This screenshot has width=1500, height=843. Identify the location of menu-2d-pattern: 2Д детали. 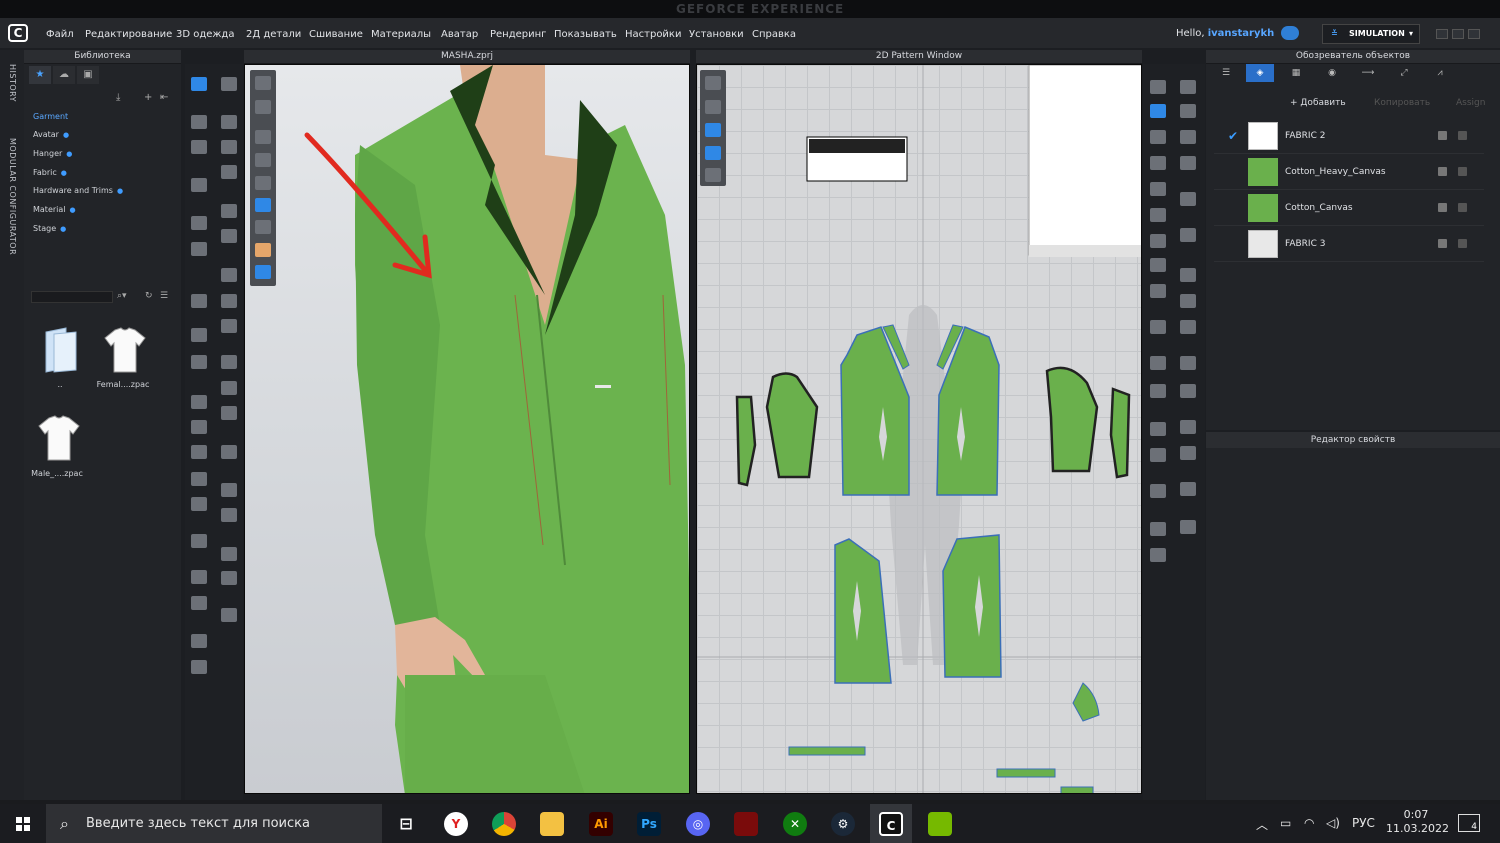
(273, 34).